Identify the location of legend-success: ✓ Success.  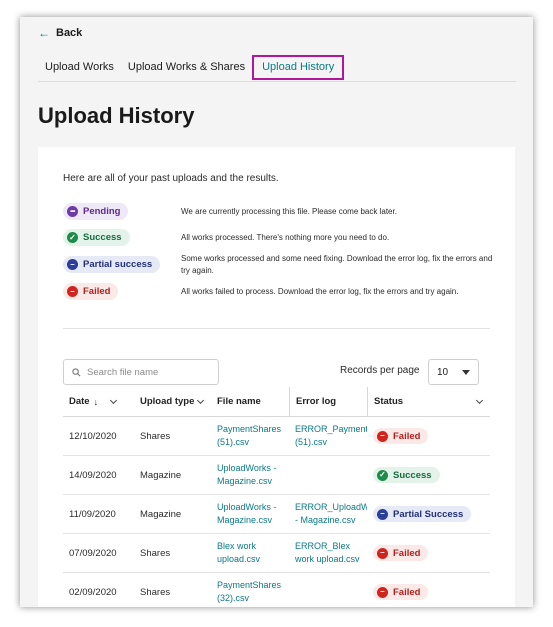
(96, 237).